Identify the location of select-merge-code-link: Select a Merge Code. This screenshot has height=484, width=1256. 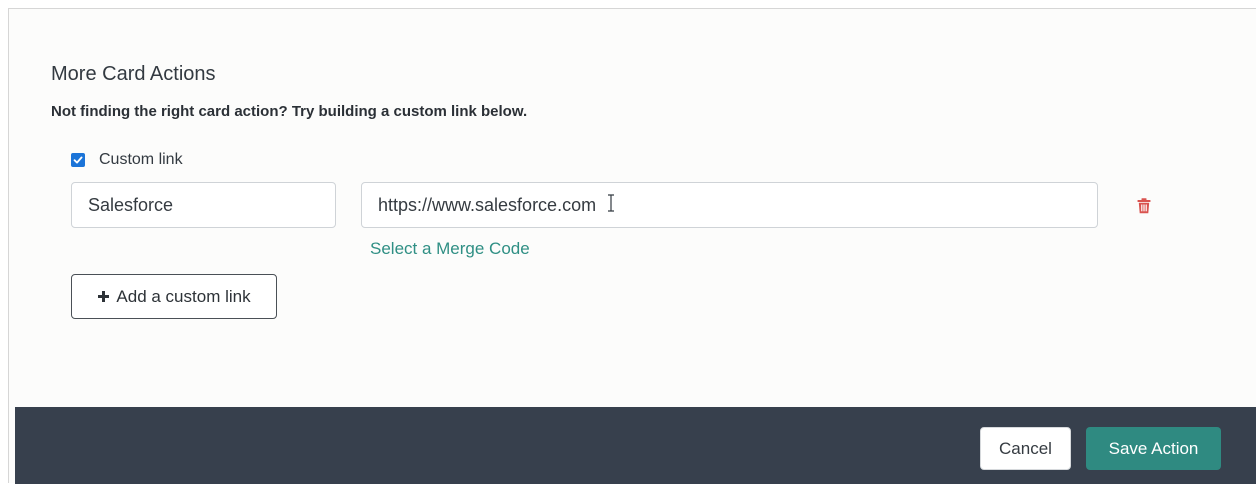
(450, 249).